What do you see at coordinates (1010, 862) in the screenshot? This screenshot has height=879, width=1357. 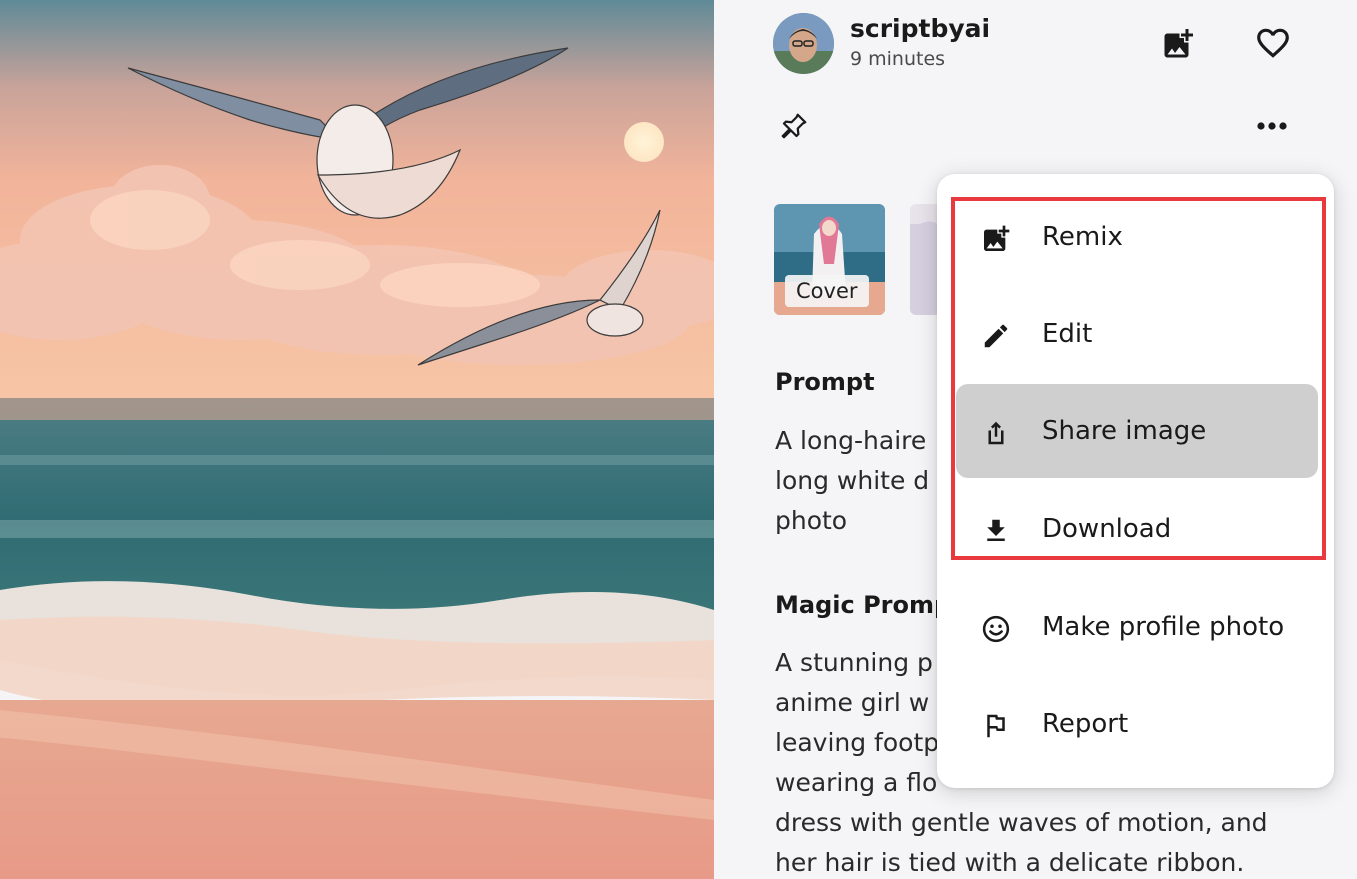 I see `magic-prompt-line: her hair is tied with a delicate ribbon.` at bounding box center [1010, 862].